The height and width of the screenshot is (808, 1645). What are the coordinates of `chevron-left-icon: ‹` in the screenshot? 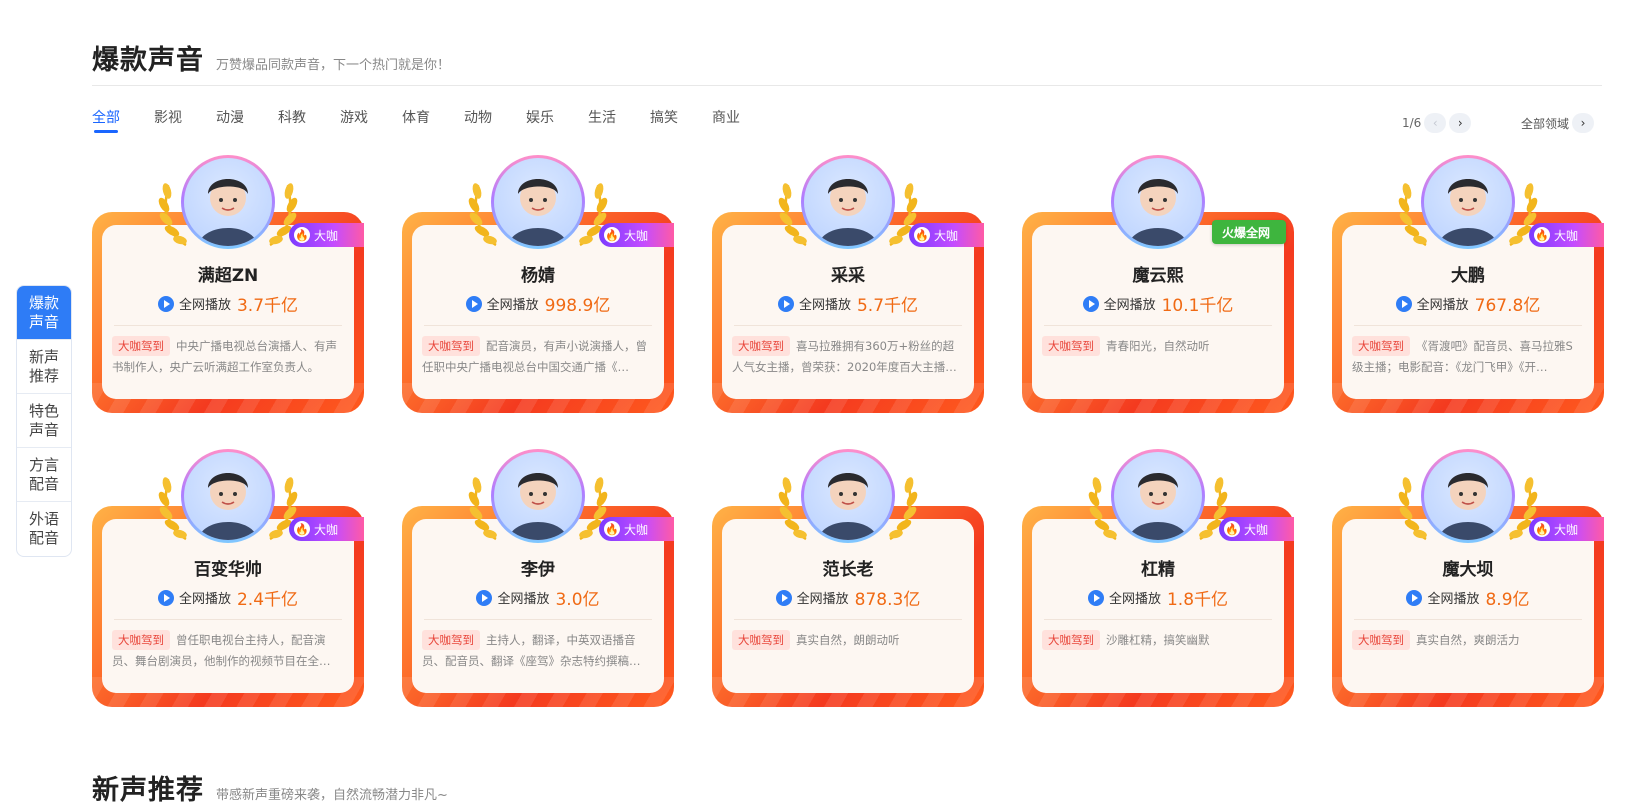 It's located at (1435, 123).